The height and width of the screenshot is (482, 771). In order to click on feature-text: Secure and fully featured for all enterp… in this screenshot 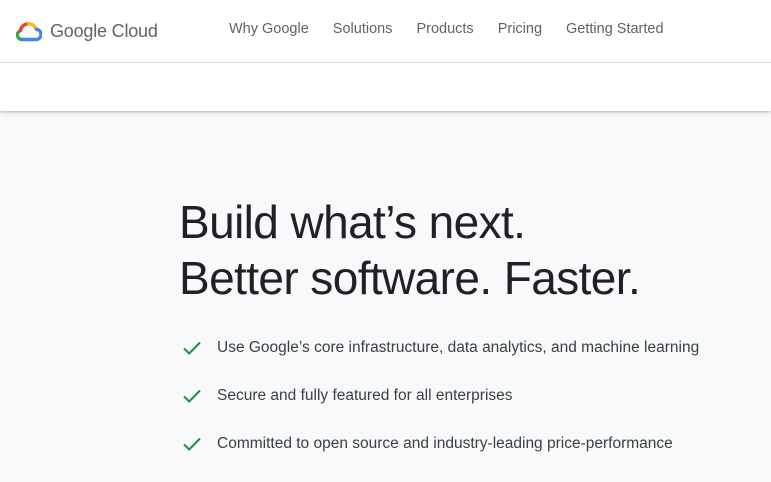, I will do `click(365, 395)`.